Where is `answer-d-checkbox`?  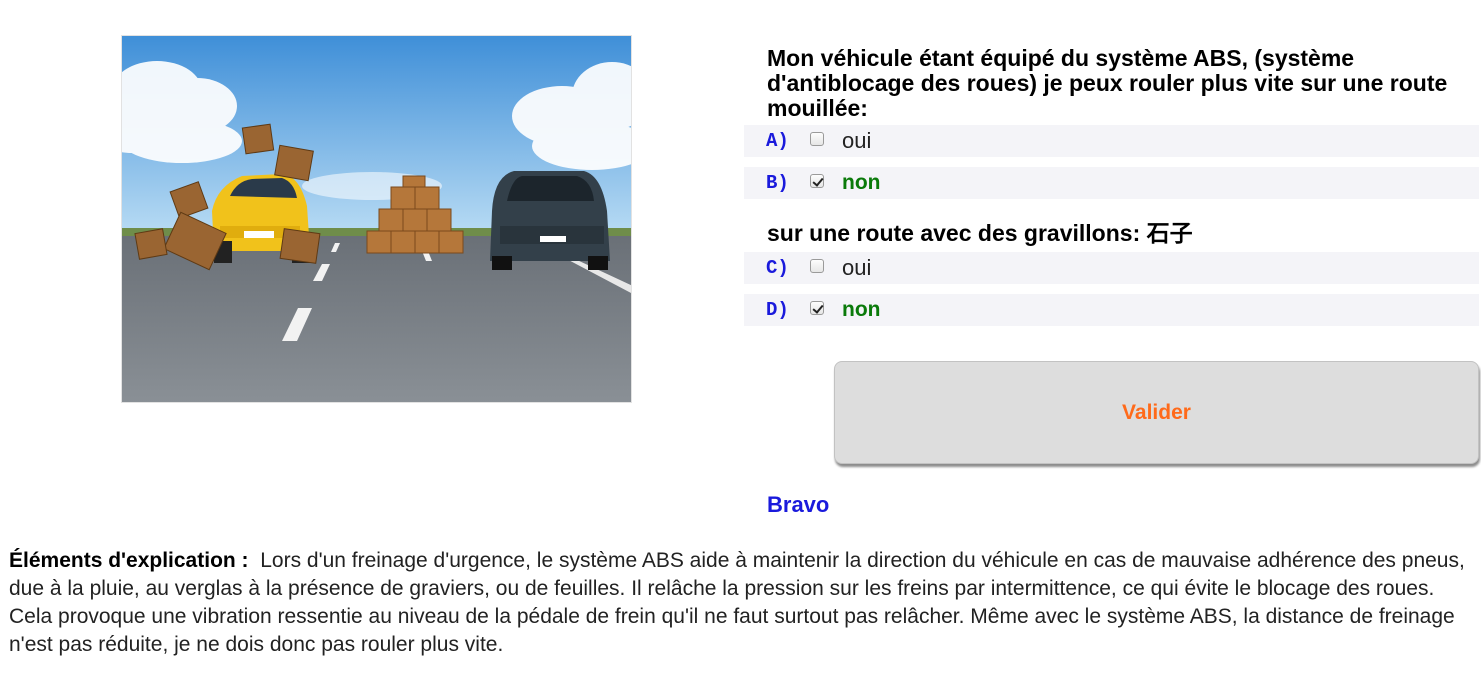
answer-d-checkbox is located at coordinates (817, 308).